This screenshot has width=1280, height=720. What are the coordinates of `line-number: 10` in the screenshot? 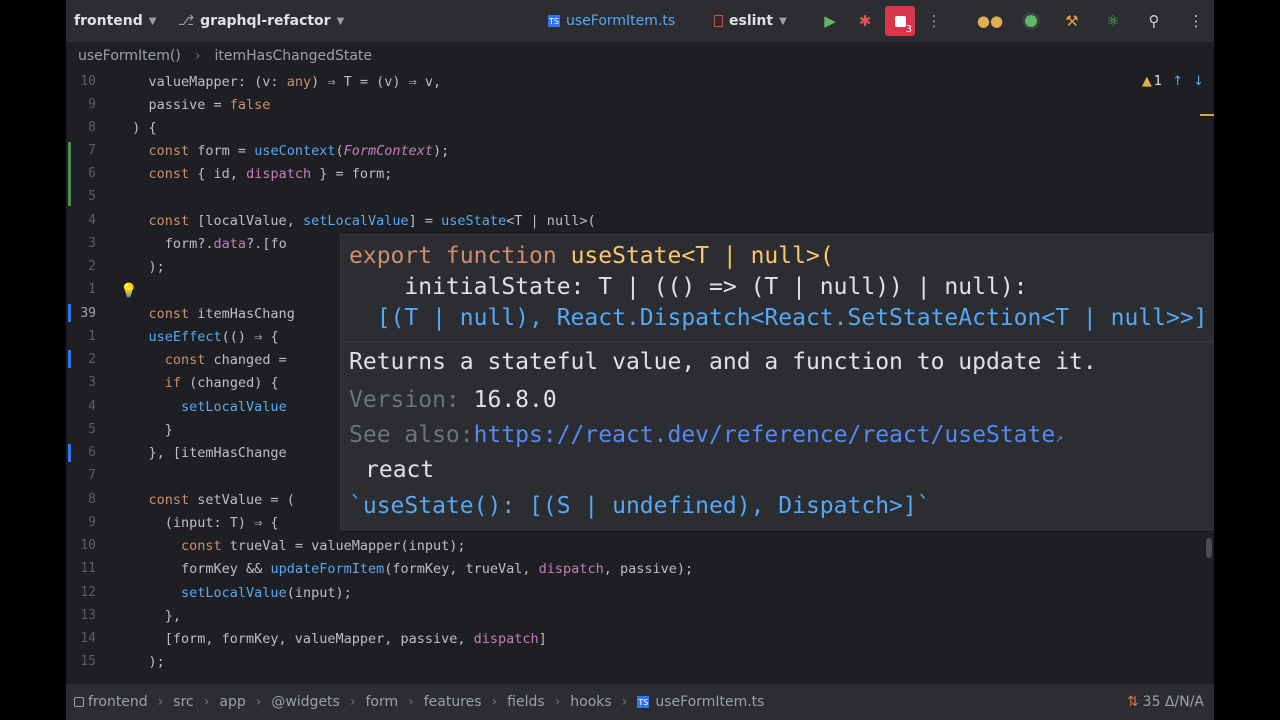 It's located at (88, 81).